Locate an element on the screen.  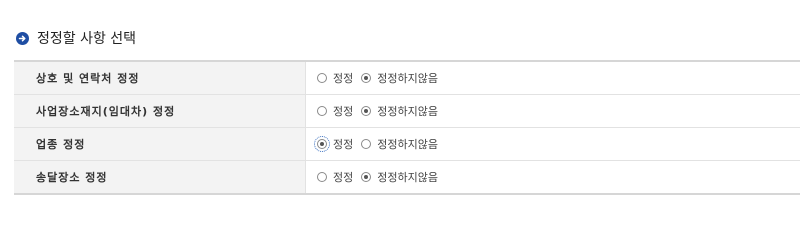
table-row-business-name-contact: 상호 및 연락처 정정 정정 정정하지않음 is located at coordinates (407, 78).